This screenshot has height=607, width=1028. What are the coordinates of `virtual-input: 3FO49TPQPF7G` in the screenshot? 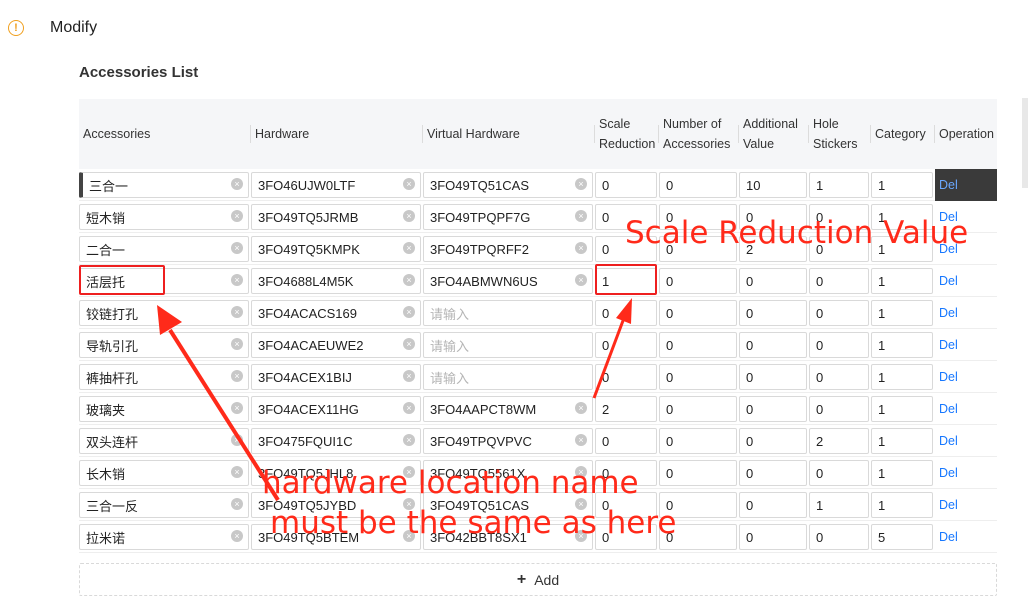 It's located at (508, 217).